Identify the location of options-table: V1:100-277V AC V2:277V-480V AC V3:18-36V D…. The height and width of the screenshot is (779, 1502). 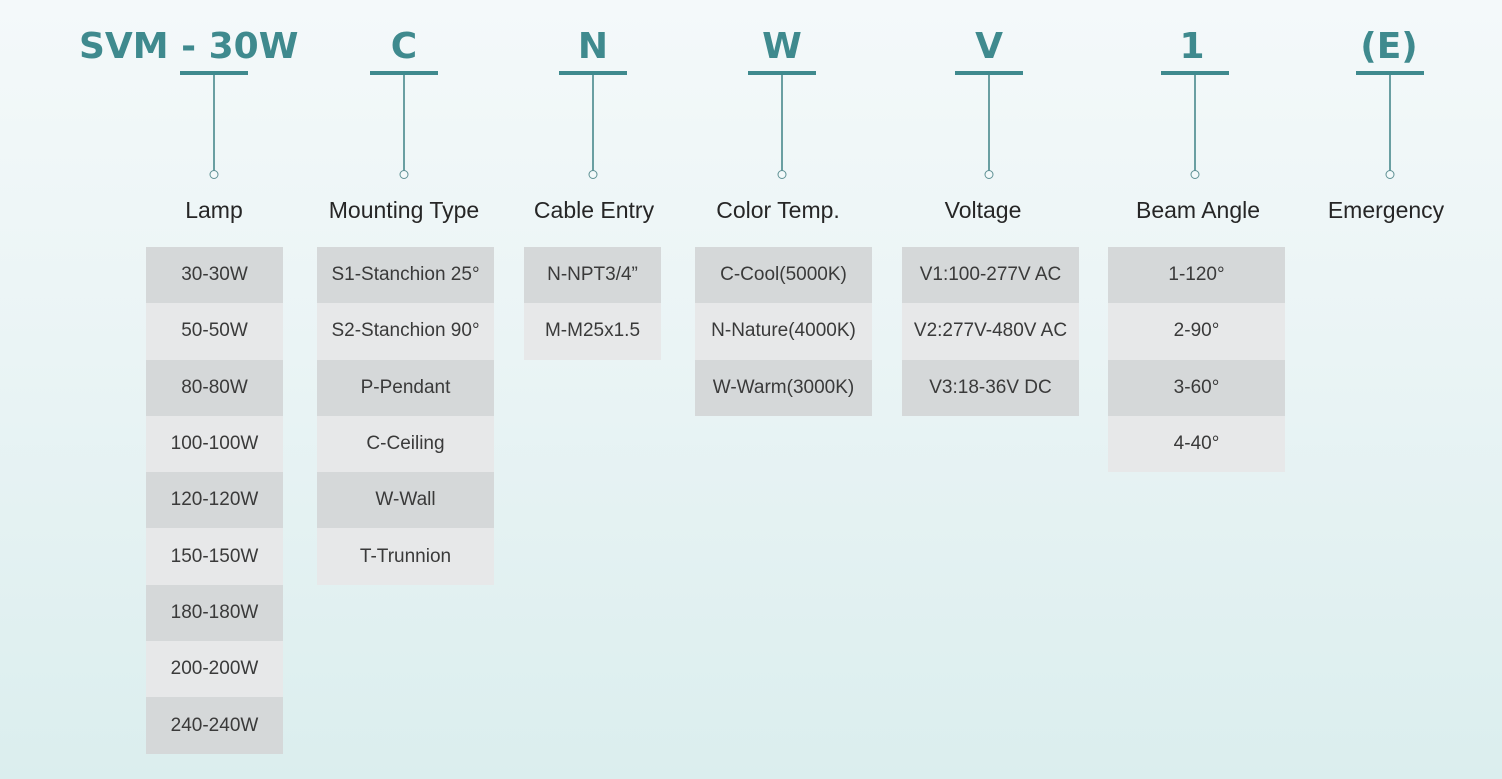
(990, 331).